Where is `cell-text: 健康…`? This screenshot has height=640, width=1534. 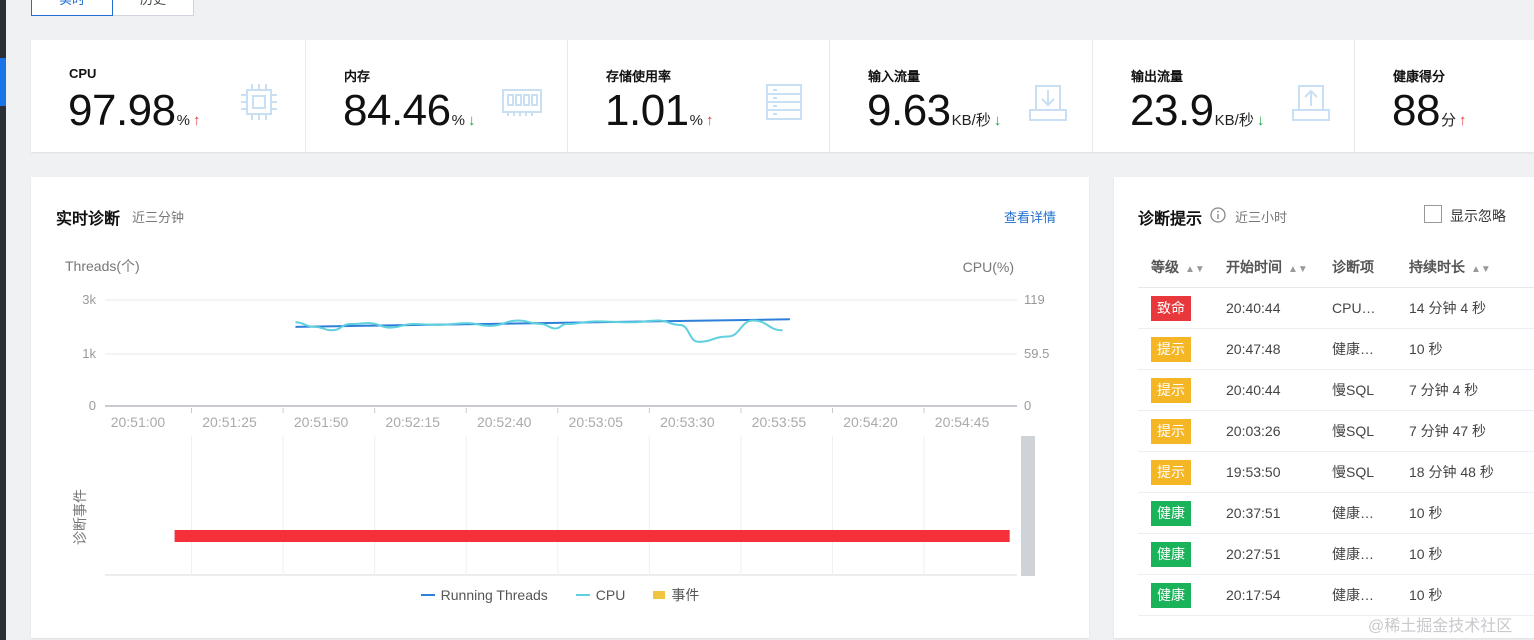
cell-text: 健康… is located at coordinates (1353, 513).